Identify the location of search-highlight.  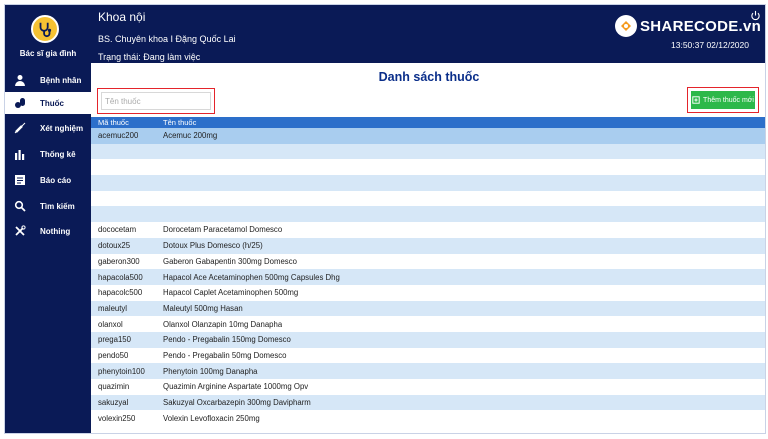
(156, 101).